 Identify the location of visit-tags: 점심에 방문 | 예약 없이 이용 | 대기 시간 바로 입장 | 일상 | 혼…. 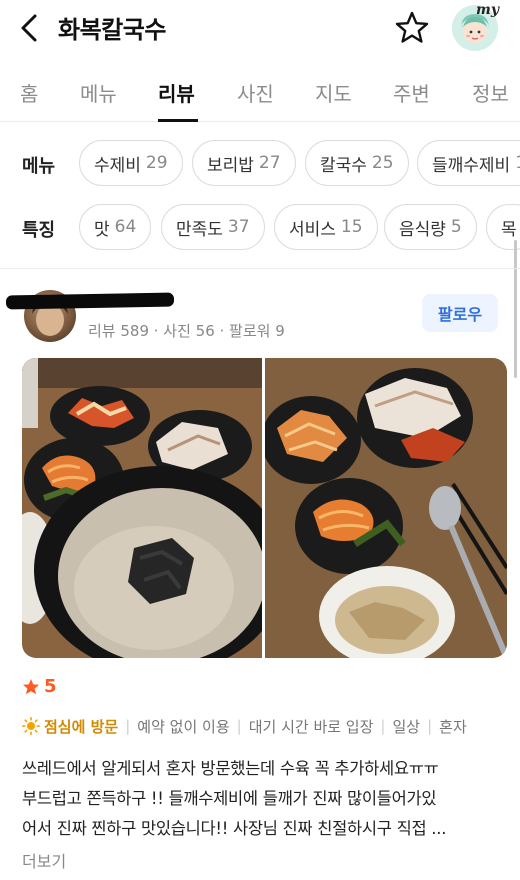
(244, 726).